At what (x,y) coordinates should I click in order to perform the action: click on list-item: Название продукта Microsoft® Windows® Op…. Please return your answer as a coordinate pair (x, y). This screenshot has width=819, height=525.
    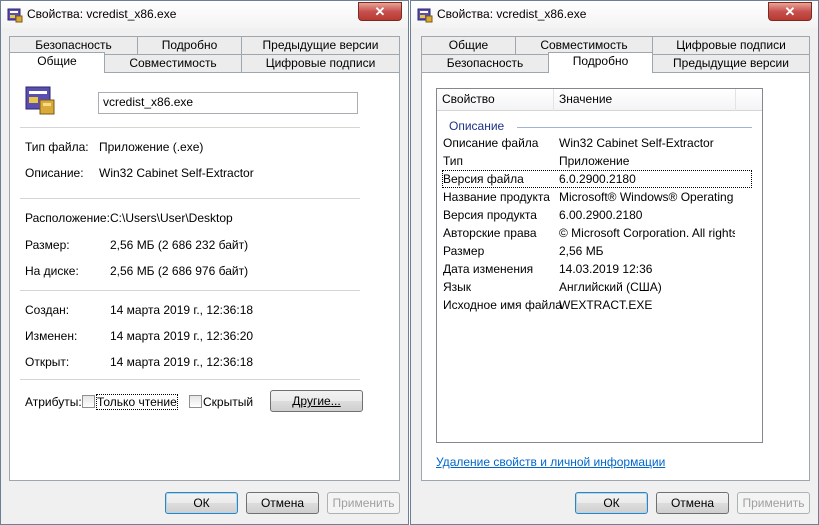
    Looking at the image, I should click on (597, 197).